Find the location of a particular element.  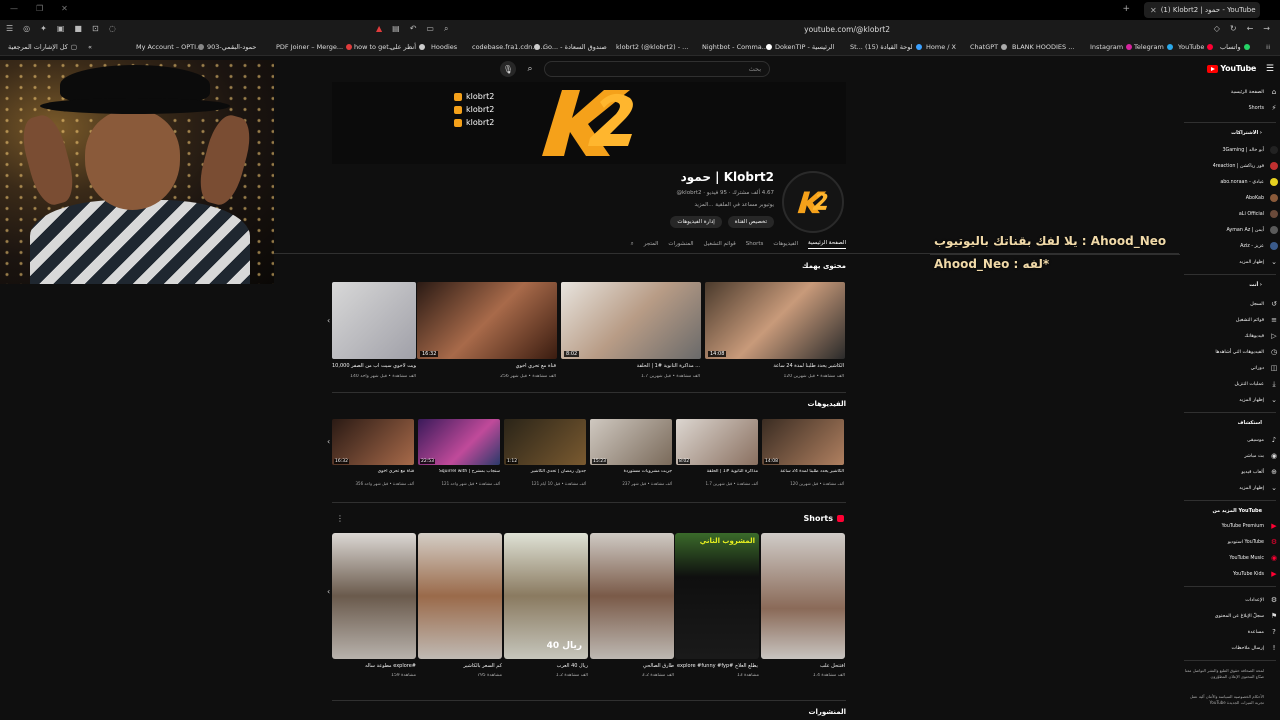

bookmark-item: YouTube is located at coordinates (1196, 47).